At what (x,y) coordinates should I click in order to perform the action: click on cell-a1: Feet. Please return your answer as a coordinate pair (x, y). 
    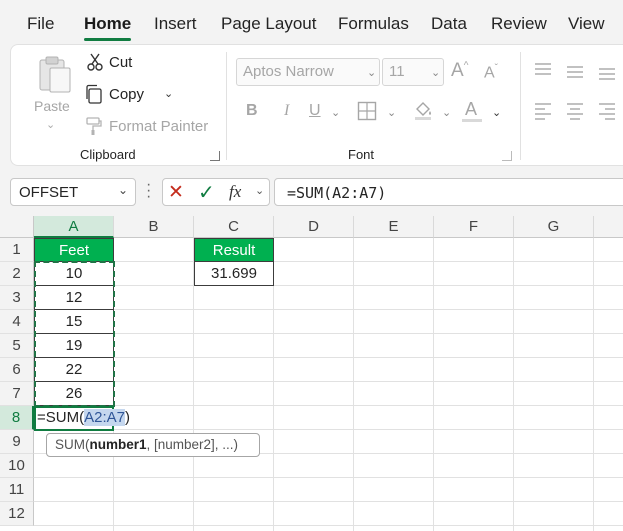
    Looking at the image, I should click on (74, 250).